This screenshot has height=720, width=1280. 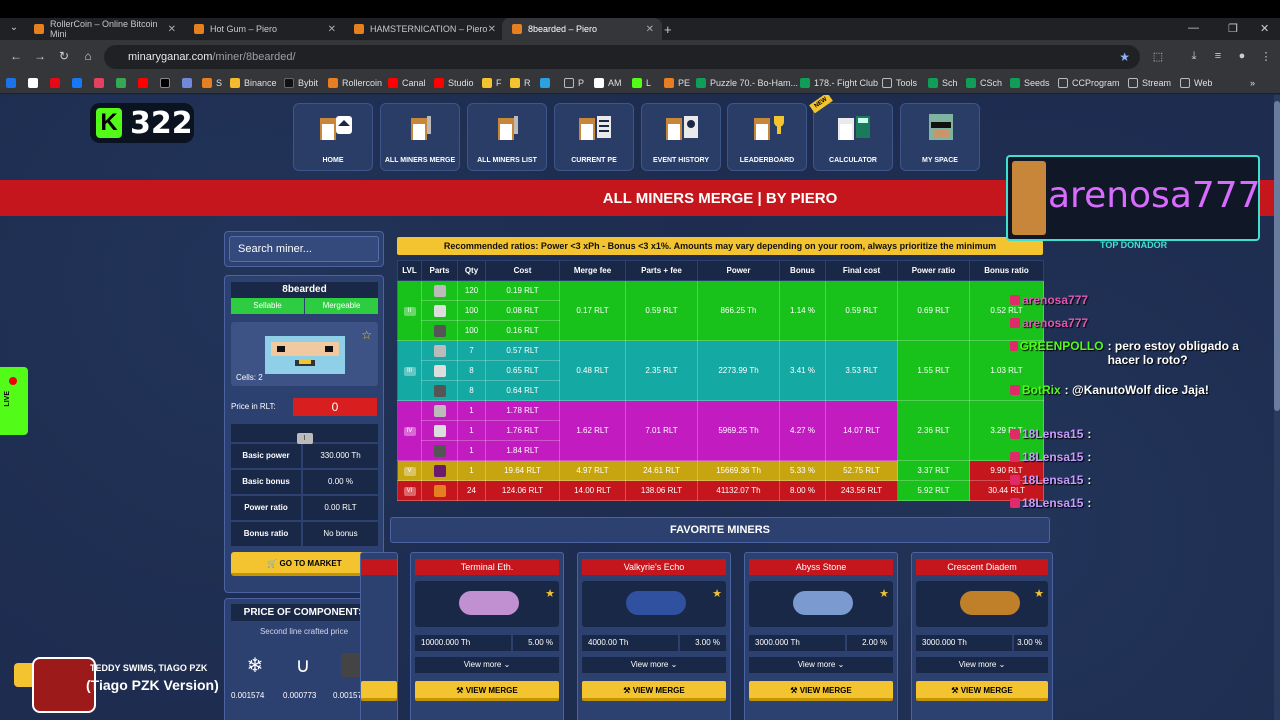 What do you see at coordinates (461, 83) in the screenshot?
I see `bookmark-label: Studio` at bounding box center [461, 83].